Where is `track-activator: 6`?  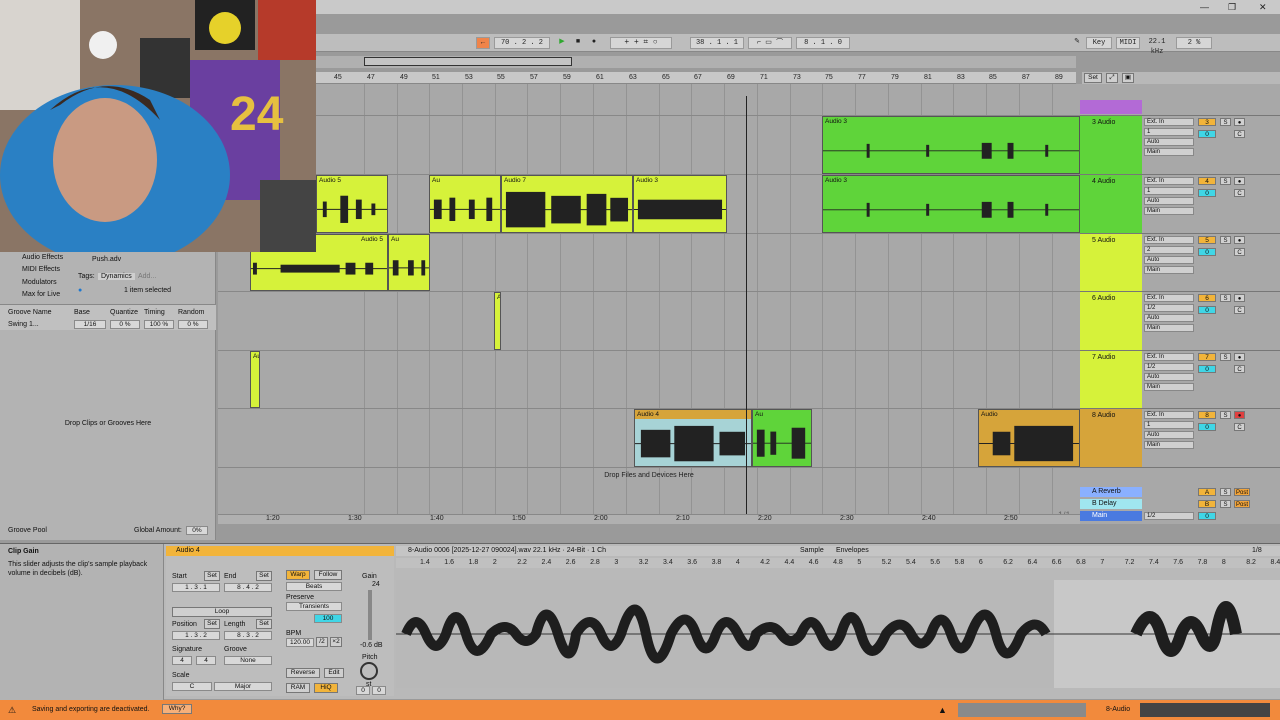 track-activator: 6 is located at coordinates (1207, 298).